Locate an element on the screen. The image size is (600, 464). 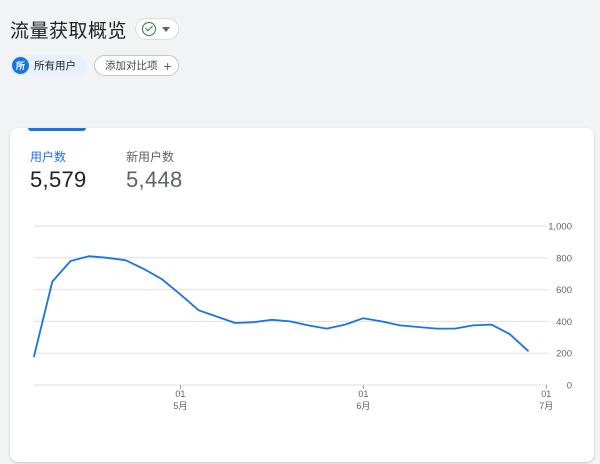
y-tick-label: 400 is located at coordinates (564, 322).